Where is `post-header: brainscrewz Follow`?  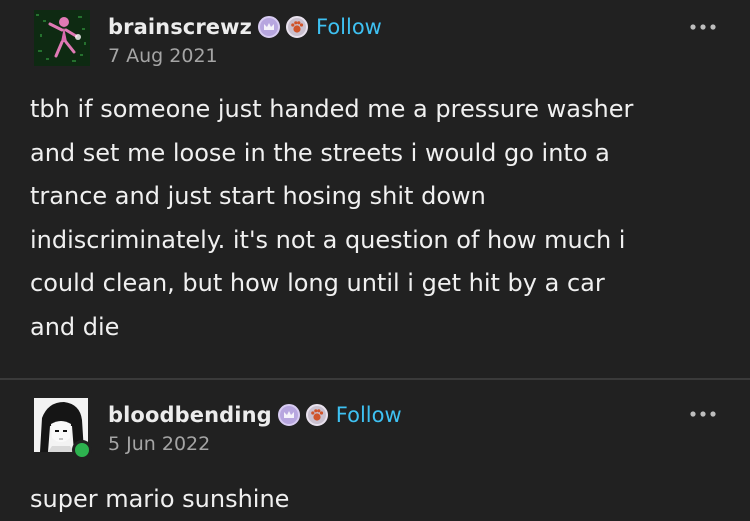 post-header: brainscrewz Follow is located at coordinates (245, 27).